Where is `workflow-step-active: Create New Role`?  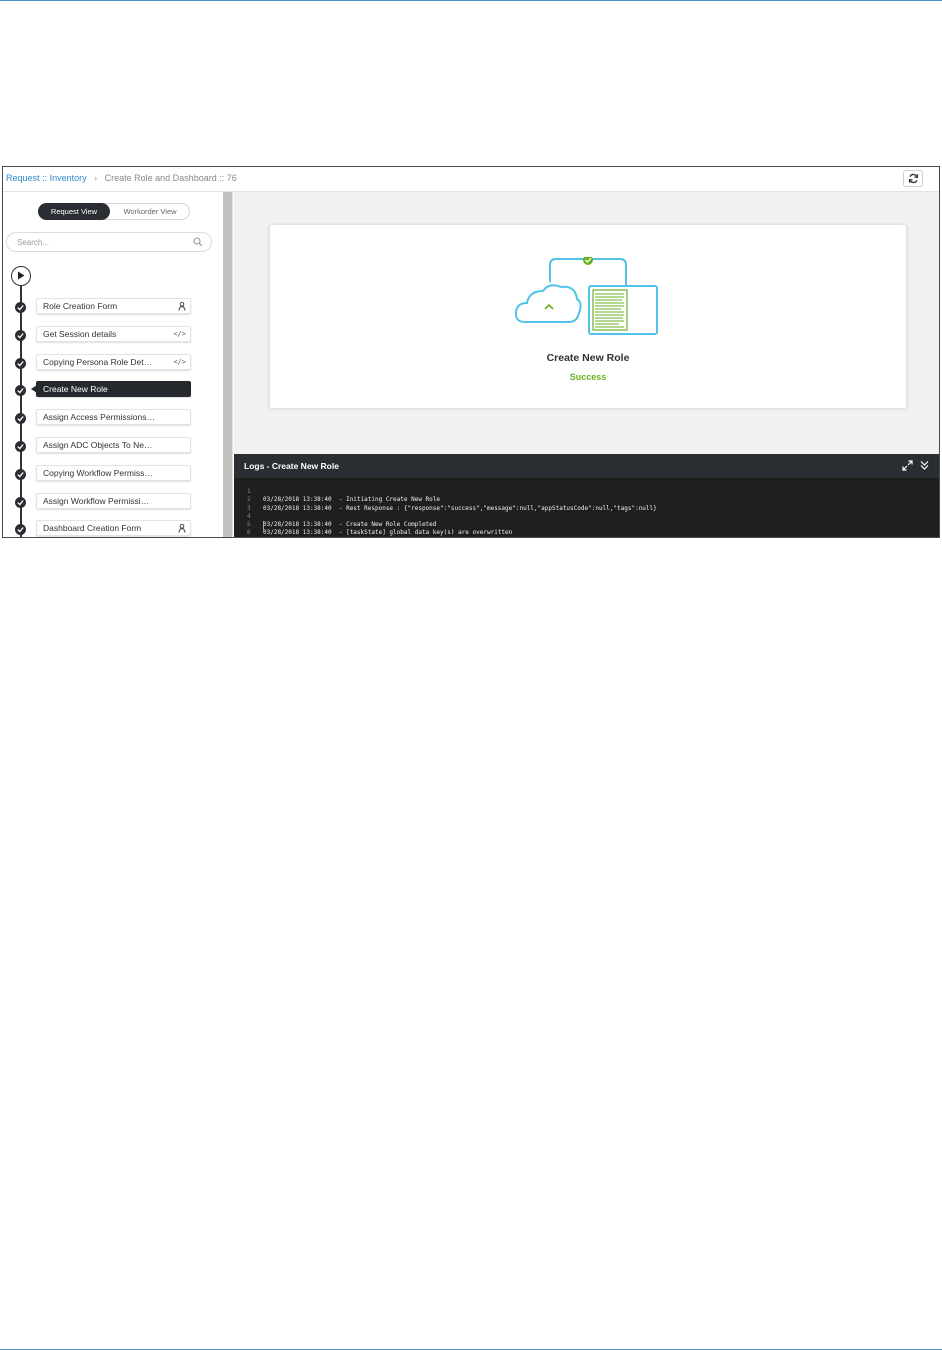 workflow-step-active: Create New Role is located at coordinates (108, 390).